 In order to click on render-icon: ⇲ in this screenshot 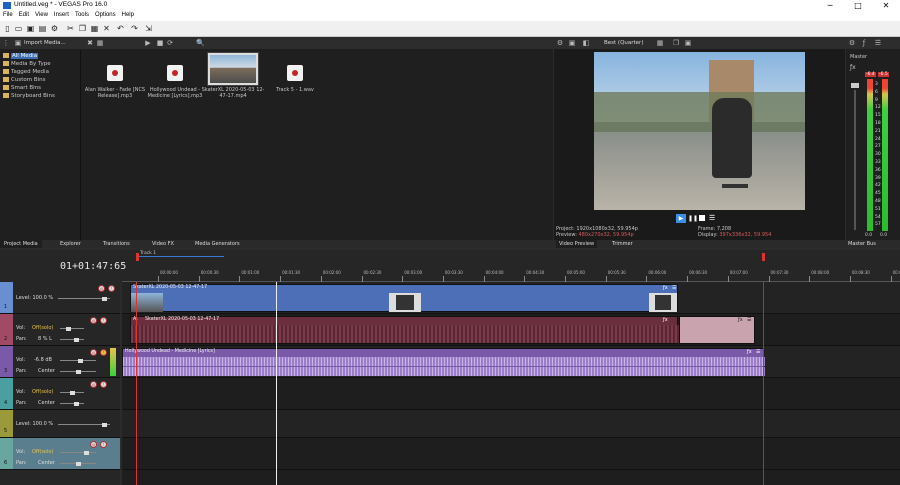, I will do `click(148, 28)`.